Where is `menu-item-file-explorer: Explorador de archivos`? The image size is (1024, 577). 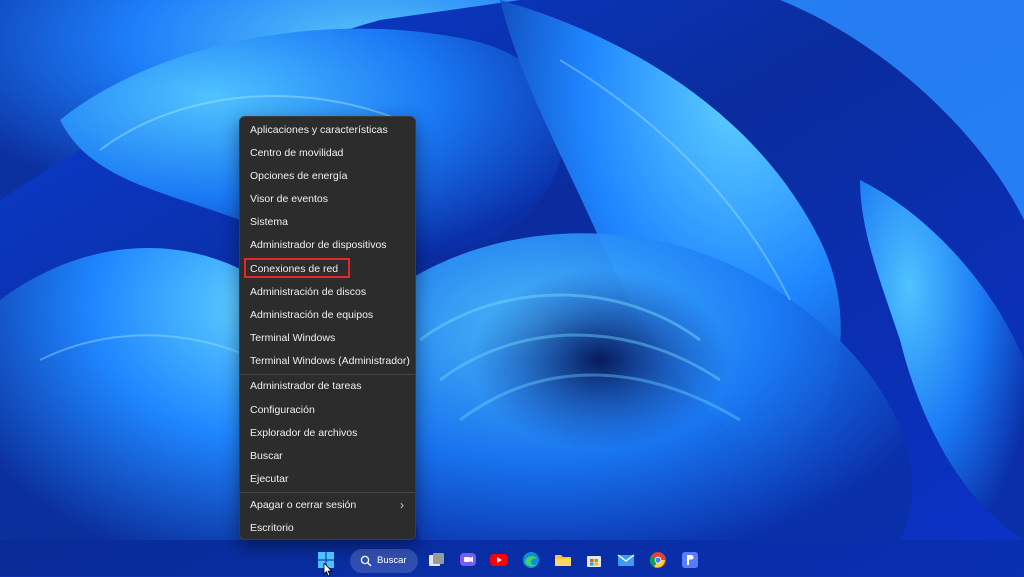
menu-item-file-explorer: Explorador de archivos is located at coordinates (327, 433).